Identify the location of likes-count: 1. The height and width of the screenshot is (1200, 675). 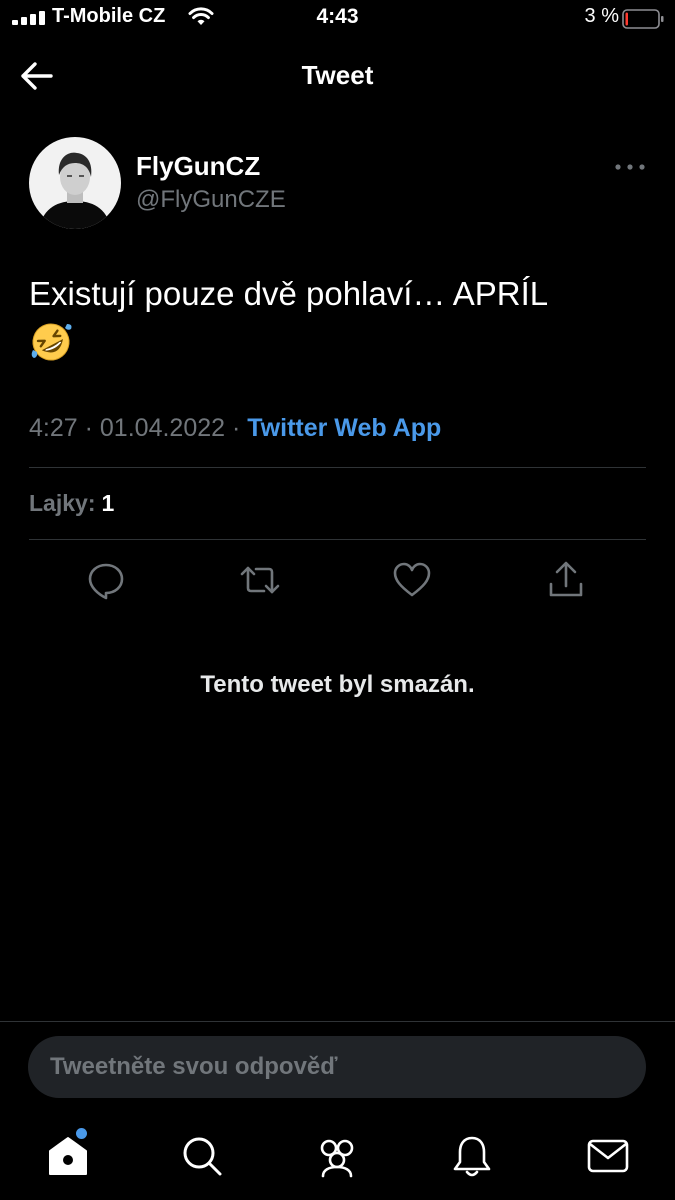
(108, 503).